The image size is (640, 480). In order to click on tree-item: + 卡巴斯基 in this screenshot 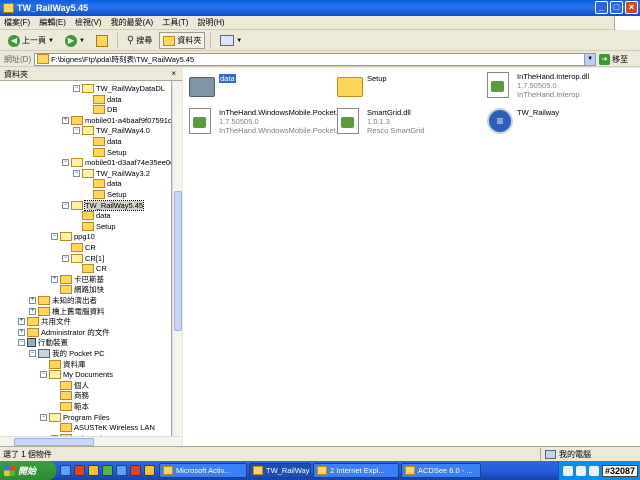, I will do `click(77, 279)`.